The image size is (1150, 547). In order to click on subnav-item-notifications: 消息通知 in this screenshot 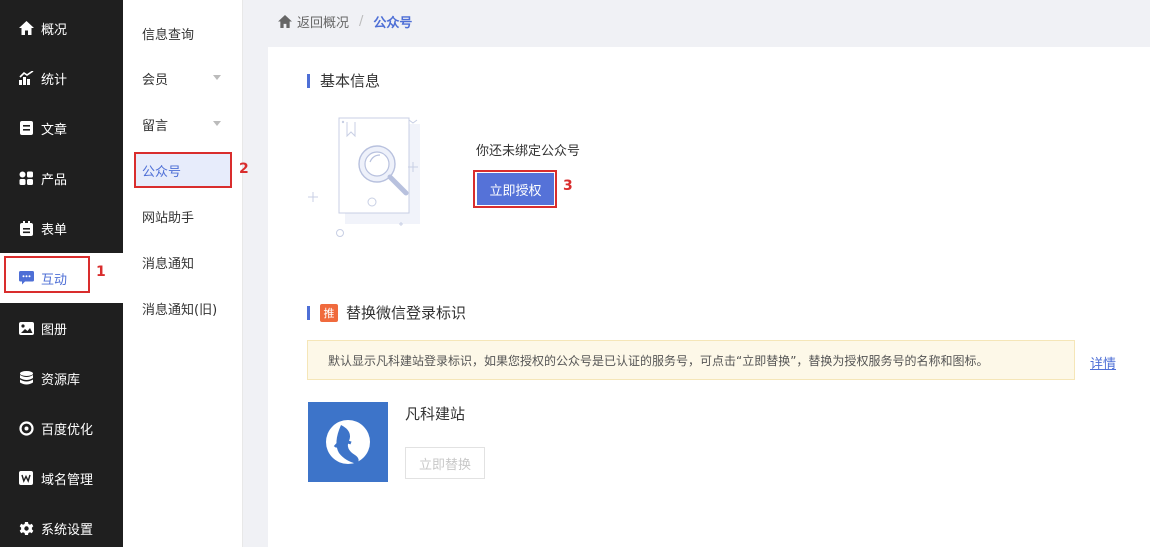, I will do `click(183, 262)`.